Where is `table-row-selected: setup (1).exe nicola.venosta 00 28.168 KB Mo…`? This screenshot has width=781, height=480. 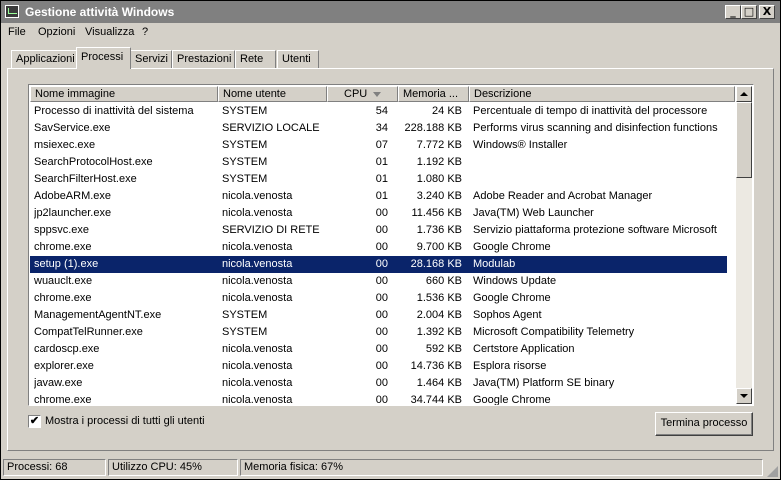 table-row-selected: setup (1).exe nicola.venosta 00 28.168 KB Mo… is located at coordinates (378, 264).